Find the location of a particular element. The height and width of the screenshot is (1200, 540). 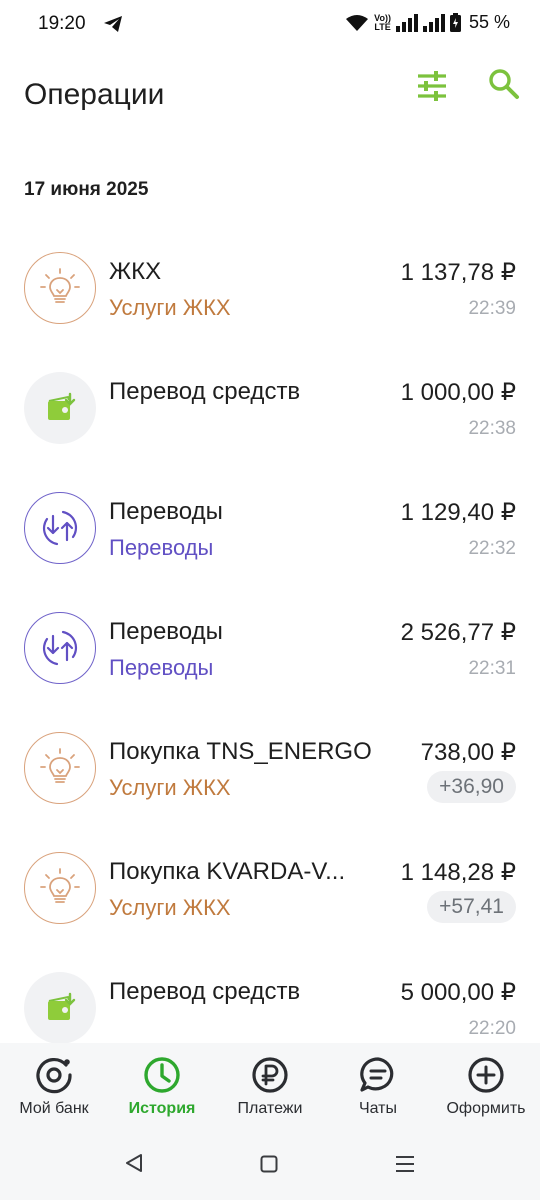

nav-chats: Чаты is located at coordinates (378, 1085).